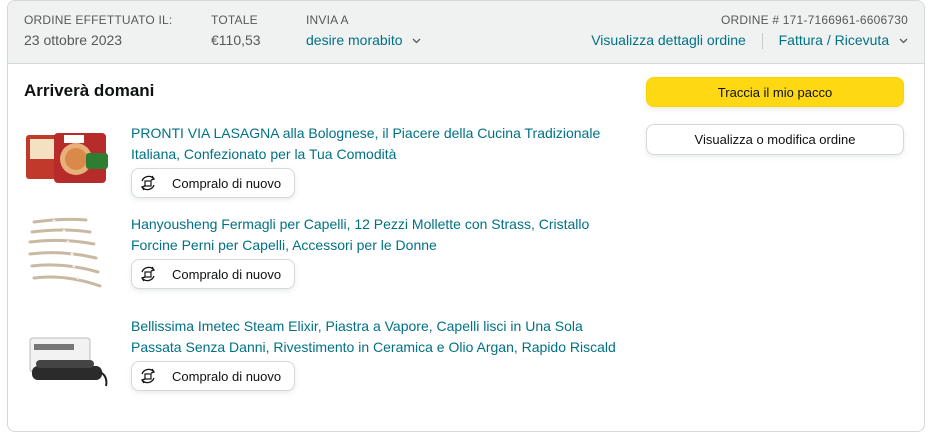 This screenshot has height=432, width=935. I want to click on link-divider, so click(762, 41).